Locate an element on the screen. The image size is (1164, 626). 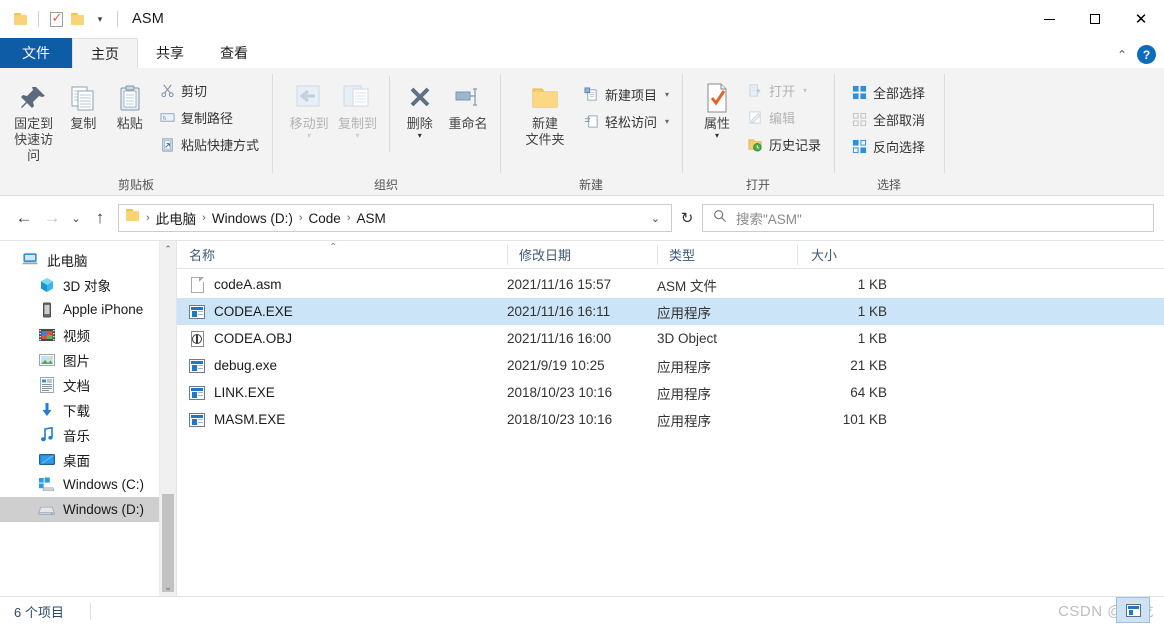
paste-button: 粘贴 is located at coordinates (130, 103).